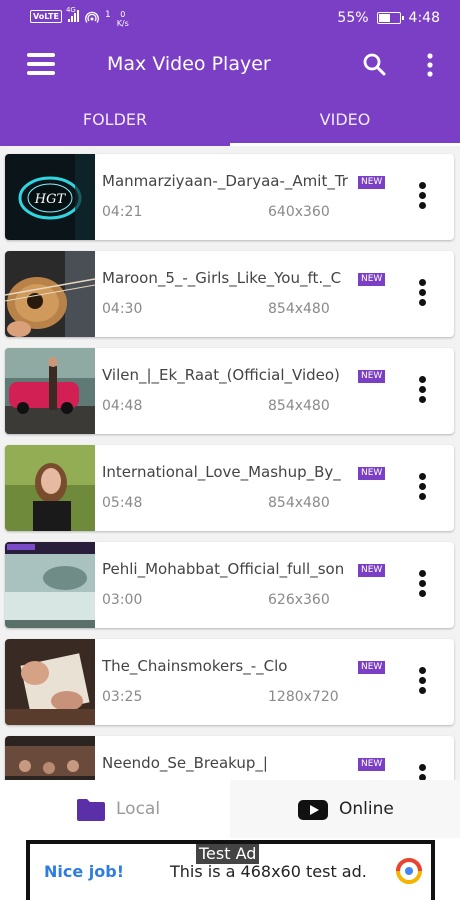  I want to click on nav-local: Local, so click(115, 809).